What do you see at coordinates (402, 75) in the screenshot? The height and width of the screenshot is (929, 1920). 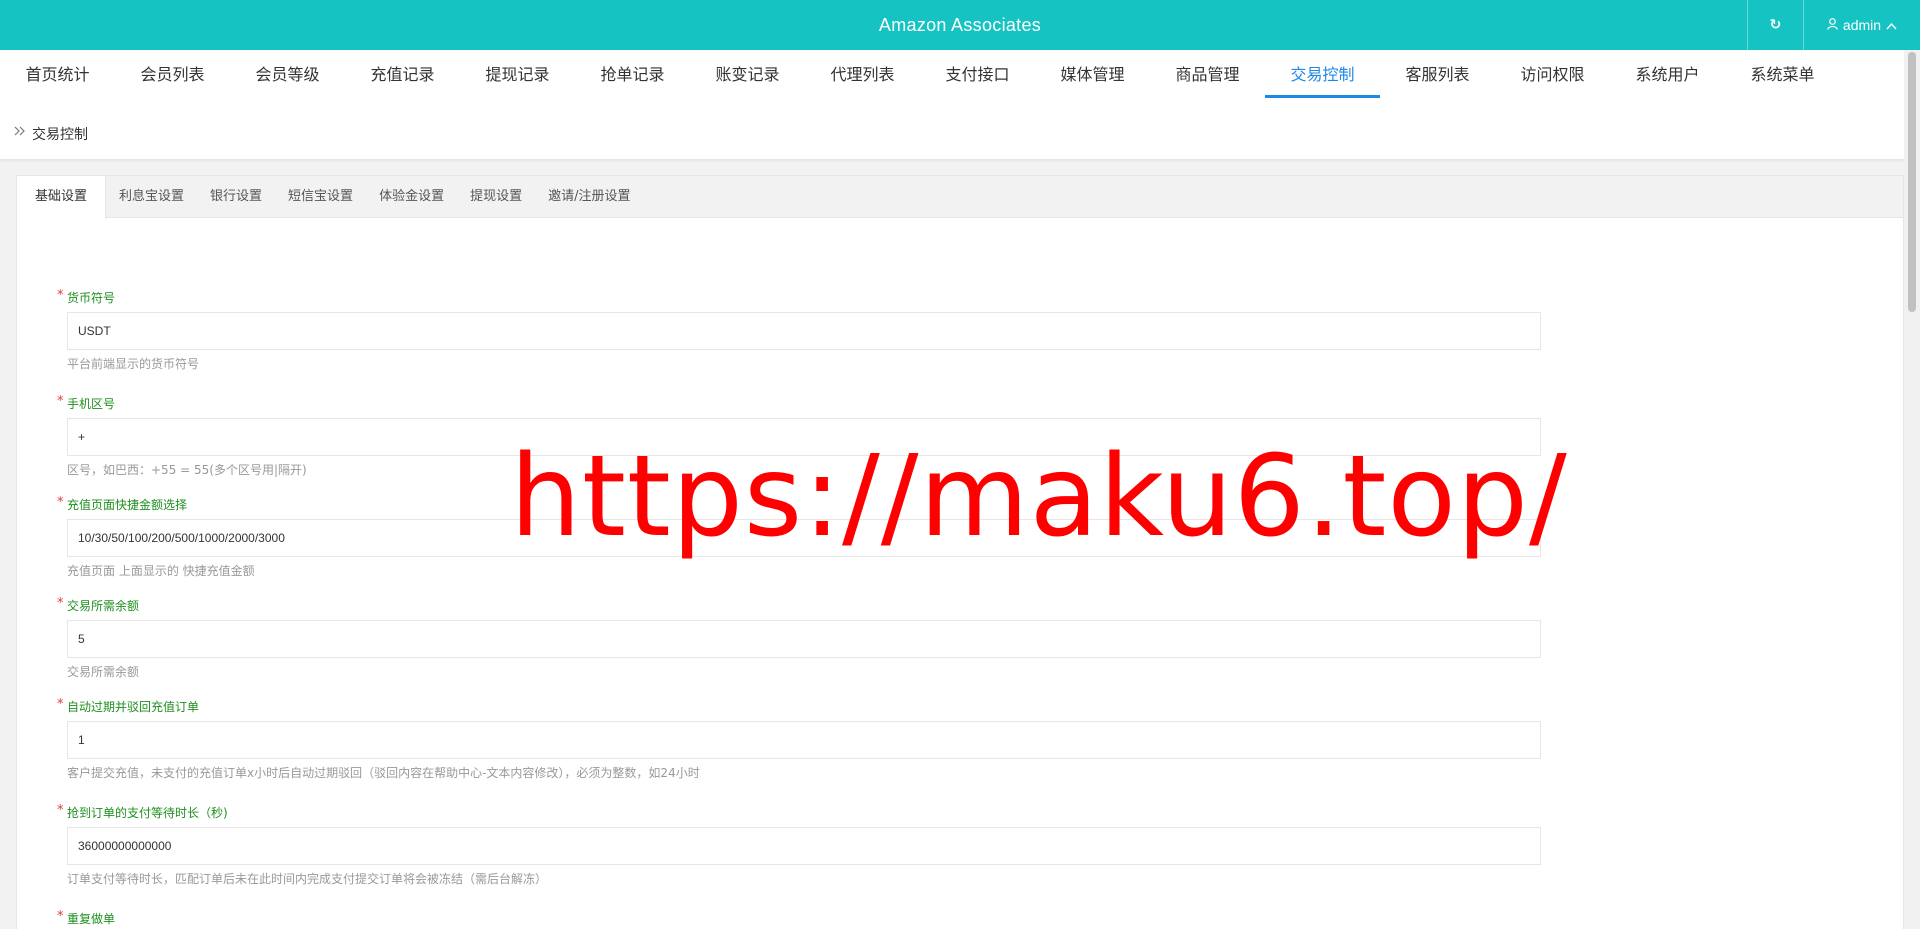 I see `nav-item-recharge-records: 充值记录` at bounding box center [402, 75].